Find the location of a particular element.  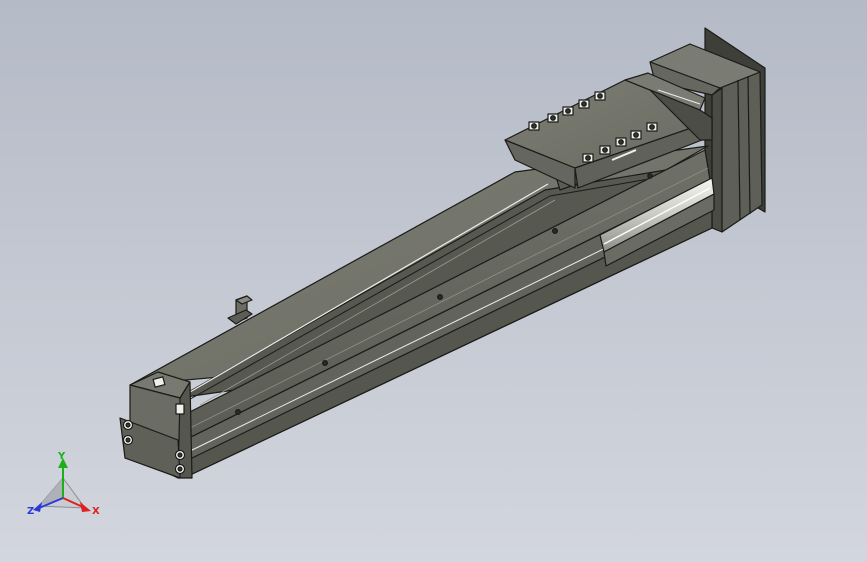

z-axis-arrow is located at coordinates (37, 507).